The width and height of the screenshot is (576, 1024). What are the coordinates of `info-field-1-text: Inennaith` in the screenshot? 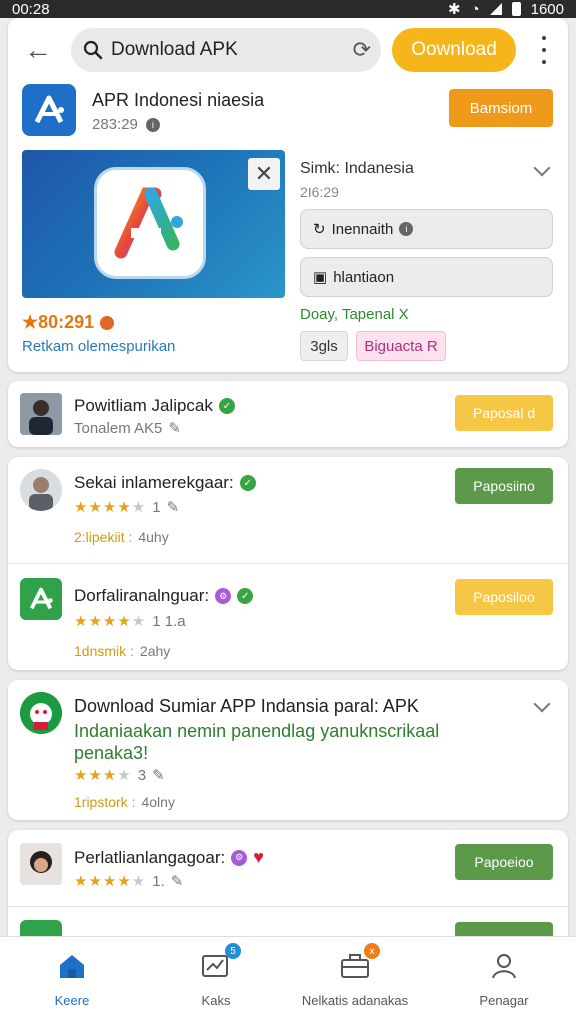 It's located at (362, 229).